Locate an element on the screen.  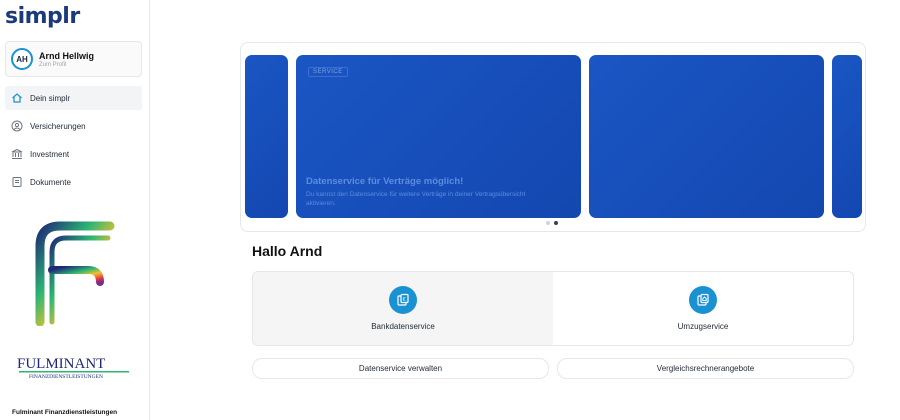
shield-user-icon is located at coordinates (17, 126).